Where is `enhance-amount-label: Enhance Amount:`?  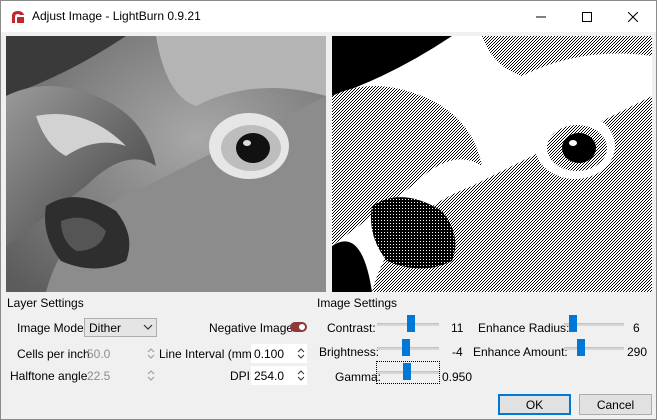
enhance-amount-label: Enhance Amount: is located at coordinates (520, 352).